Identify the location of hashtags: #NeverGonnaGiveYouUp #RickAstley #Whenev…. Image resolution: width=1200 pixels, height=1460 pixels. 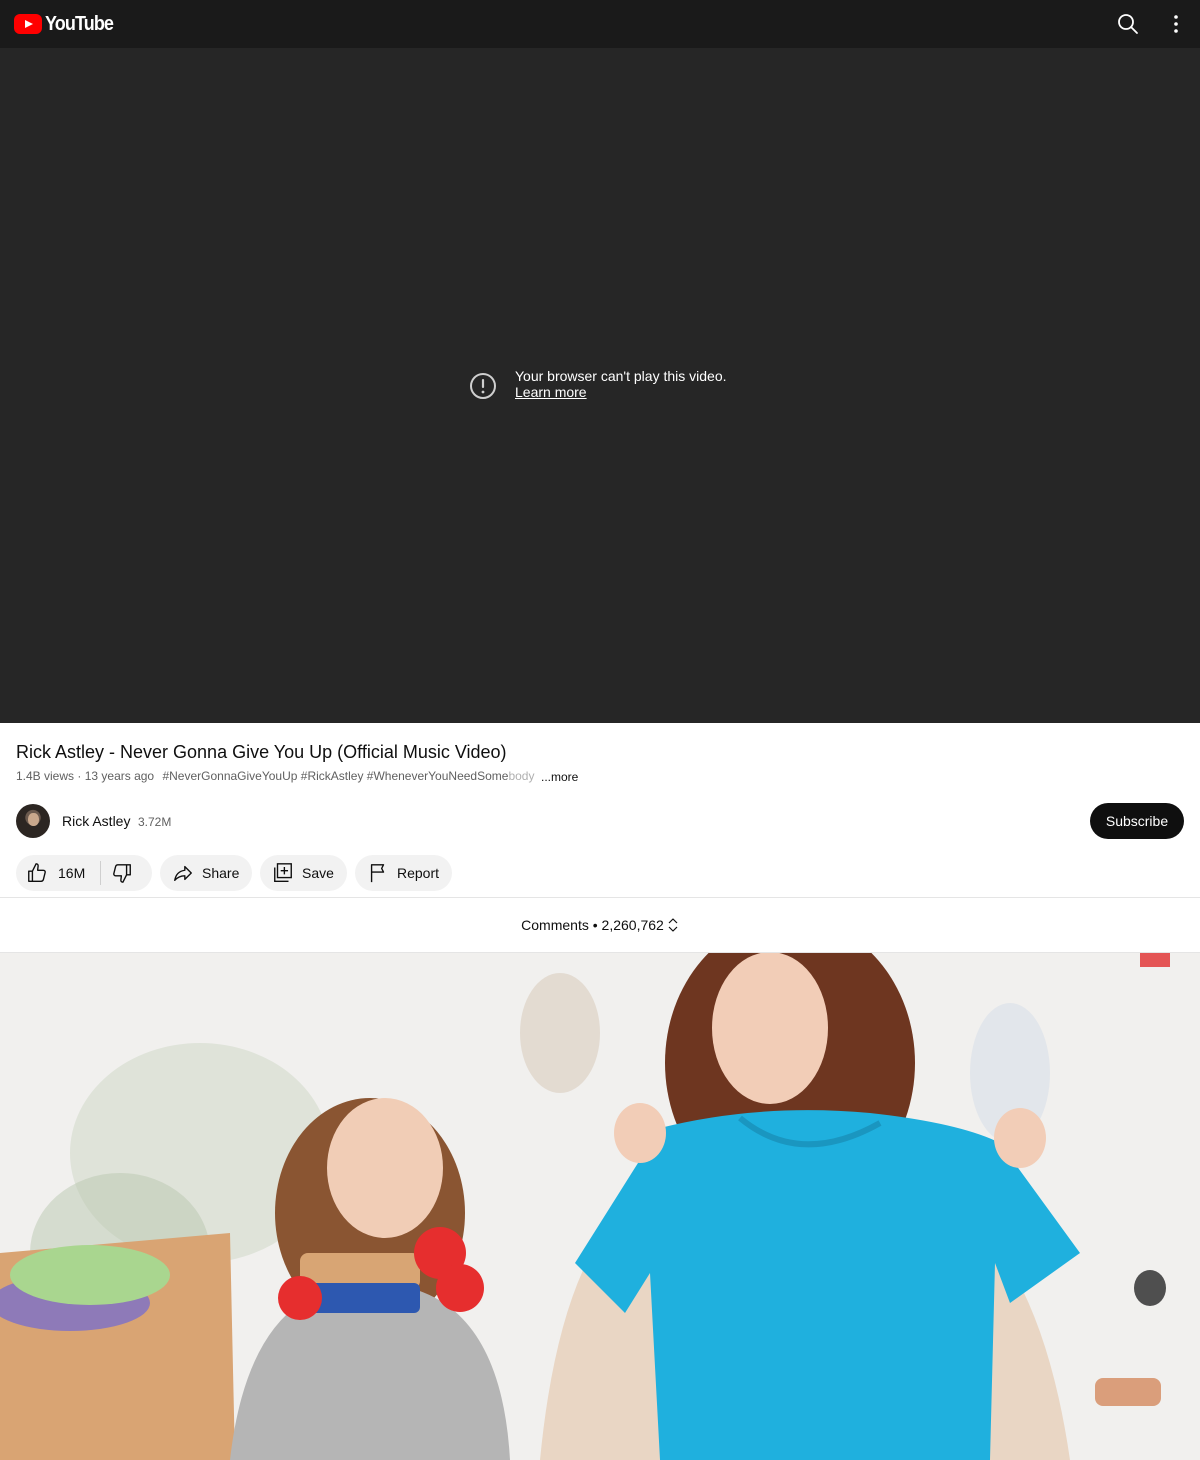
(348, 776).